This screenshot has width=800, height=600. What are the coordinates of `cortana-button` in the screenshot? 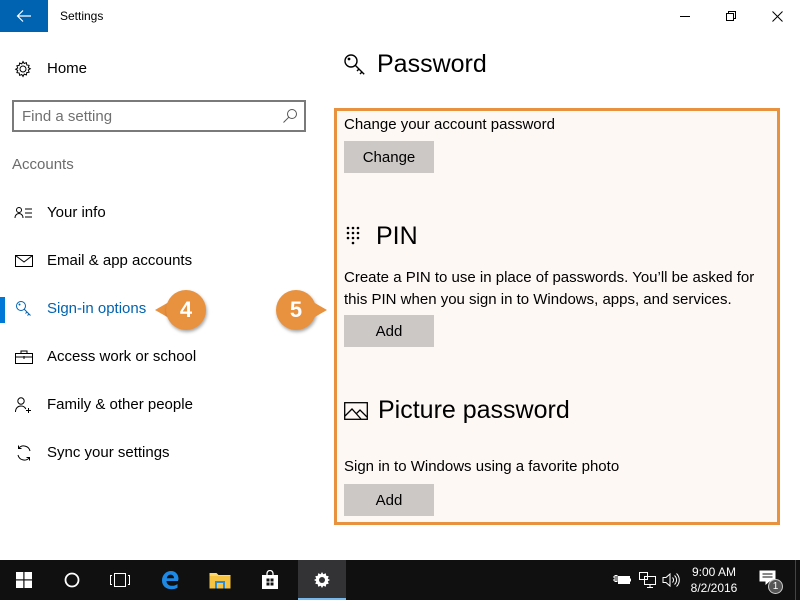 It's located at (72, 580).